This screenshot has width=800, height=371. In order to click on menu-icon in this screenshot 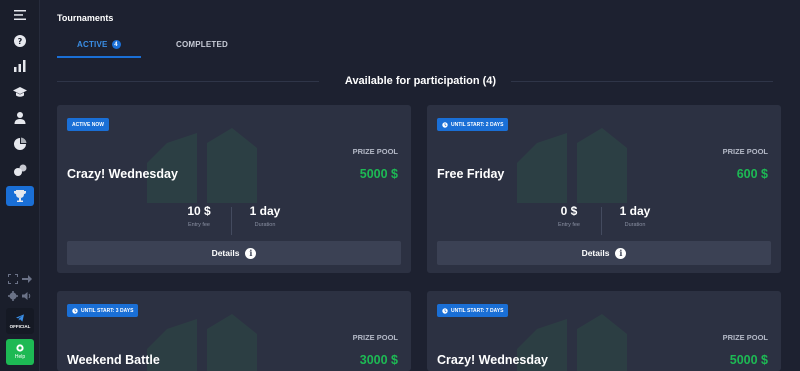, I will do `click(20, 15)`.